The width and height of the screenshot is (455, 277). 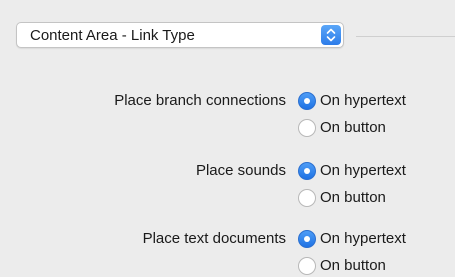 I want to click on text-documents-on-hypertext-radio: On hypertext, so click(x=376, y=239).